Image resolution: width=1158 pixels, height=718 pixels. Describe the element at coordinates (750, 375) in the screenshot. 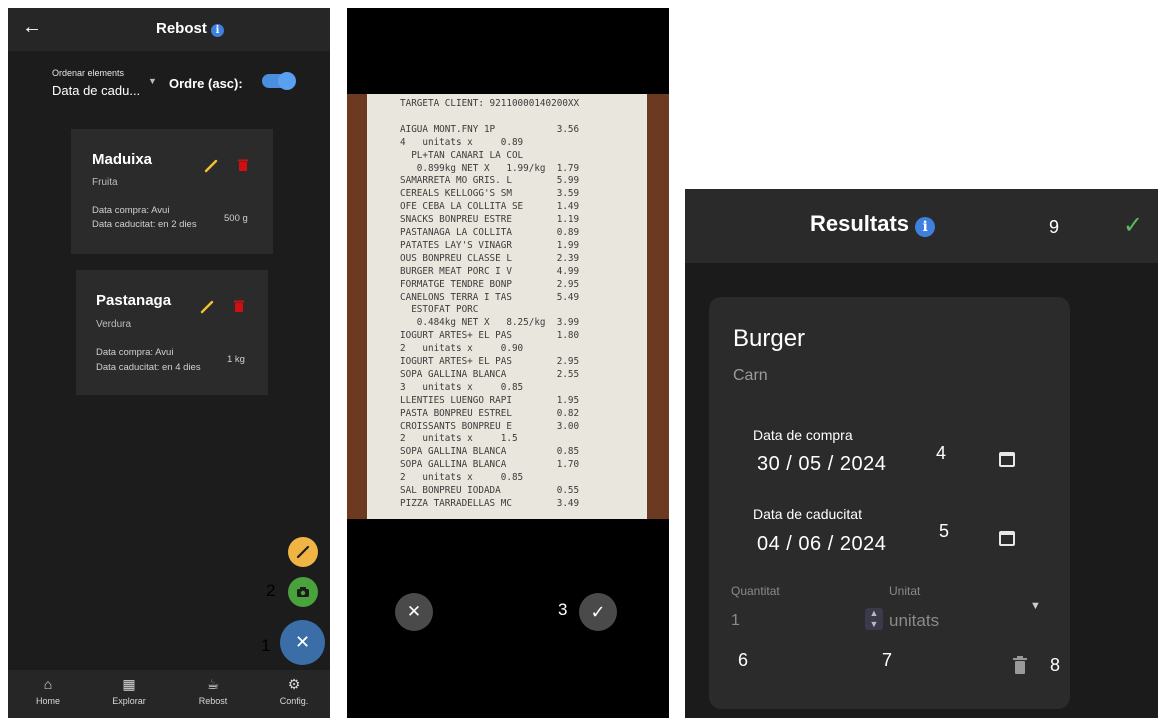

I see `product-category: Carn` at that location.